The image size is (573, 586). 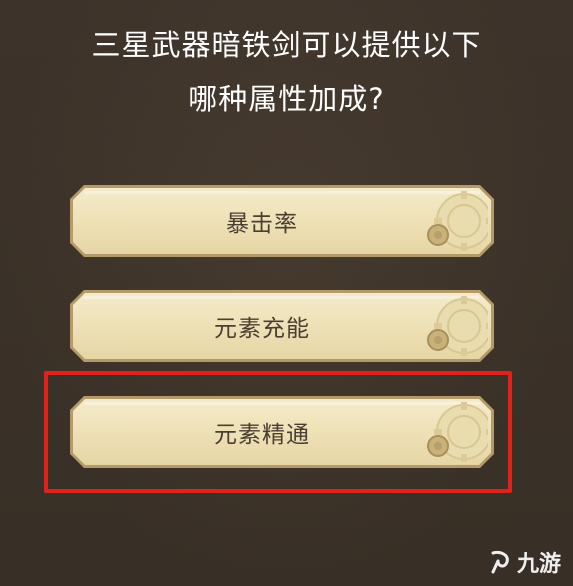 What do you see at coordinates (286, 45) in the screenshot?
I see `question-line-1: 三星武器暗铁剑可以提供以下` at bounding box center [286, 45].